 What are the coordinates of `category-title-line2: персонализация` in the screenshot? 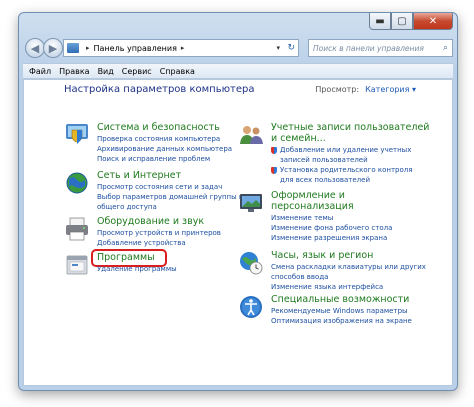 It's located at (312, 206).